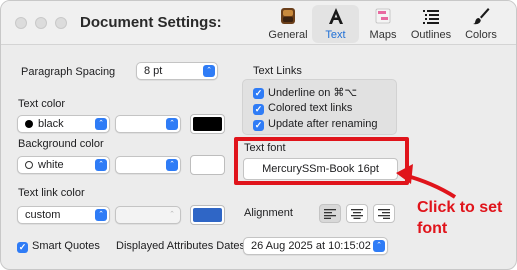 The height and width of the screenshot is (270, 517). Describe the element at coordinates (460, 207) in the screenshot. I see `annotation-line-1: Click to set` at that location.